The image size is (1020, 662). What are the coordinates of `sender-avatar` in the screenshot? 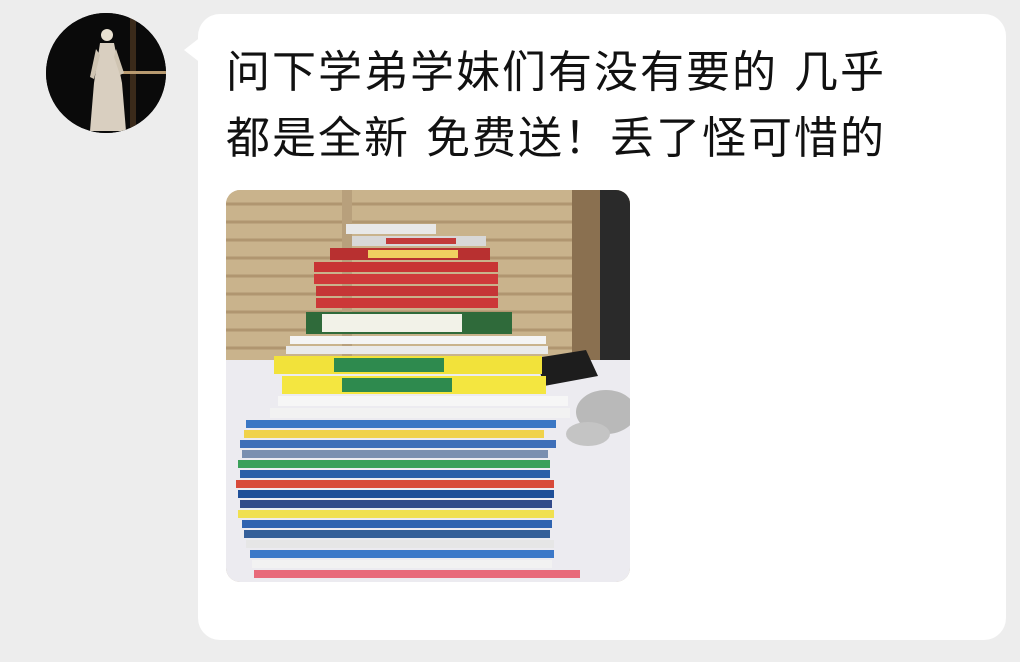 It's located at (106, 73).